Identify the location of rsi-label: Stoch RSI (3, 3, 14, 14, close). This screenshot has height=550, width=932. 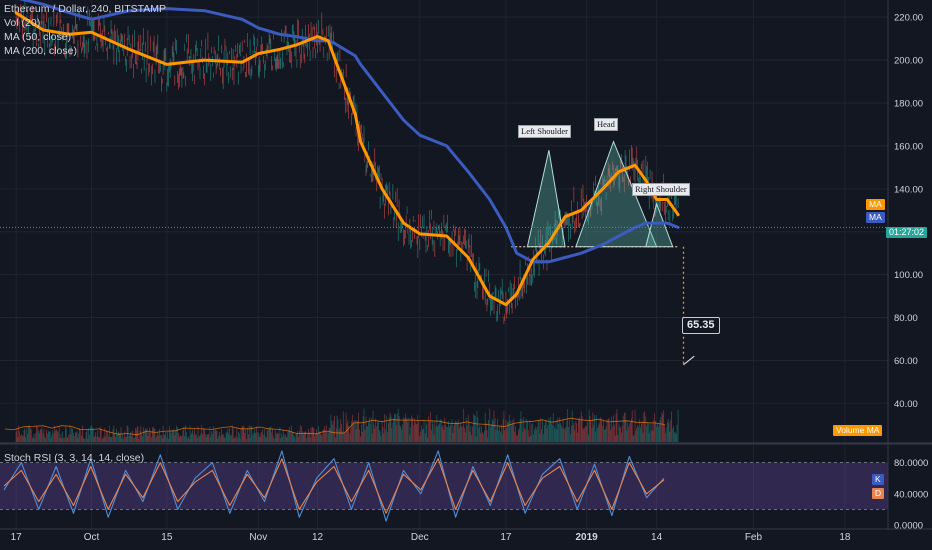
(74, 458).